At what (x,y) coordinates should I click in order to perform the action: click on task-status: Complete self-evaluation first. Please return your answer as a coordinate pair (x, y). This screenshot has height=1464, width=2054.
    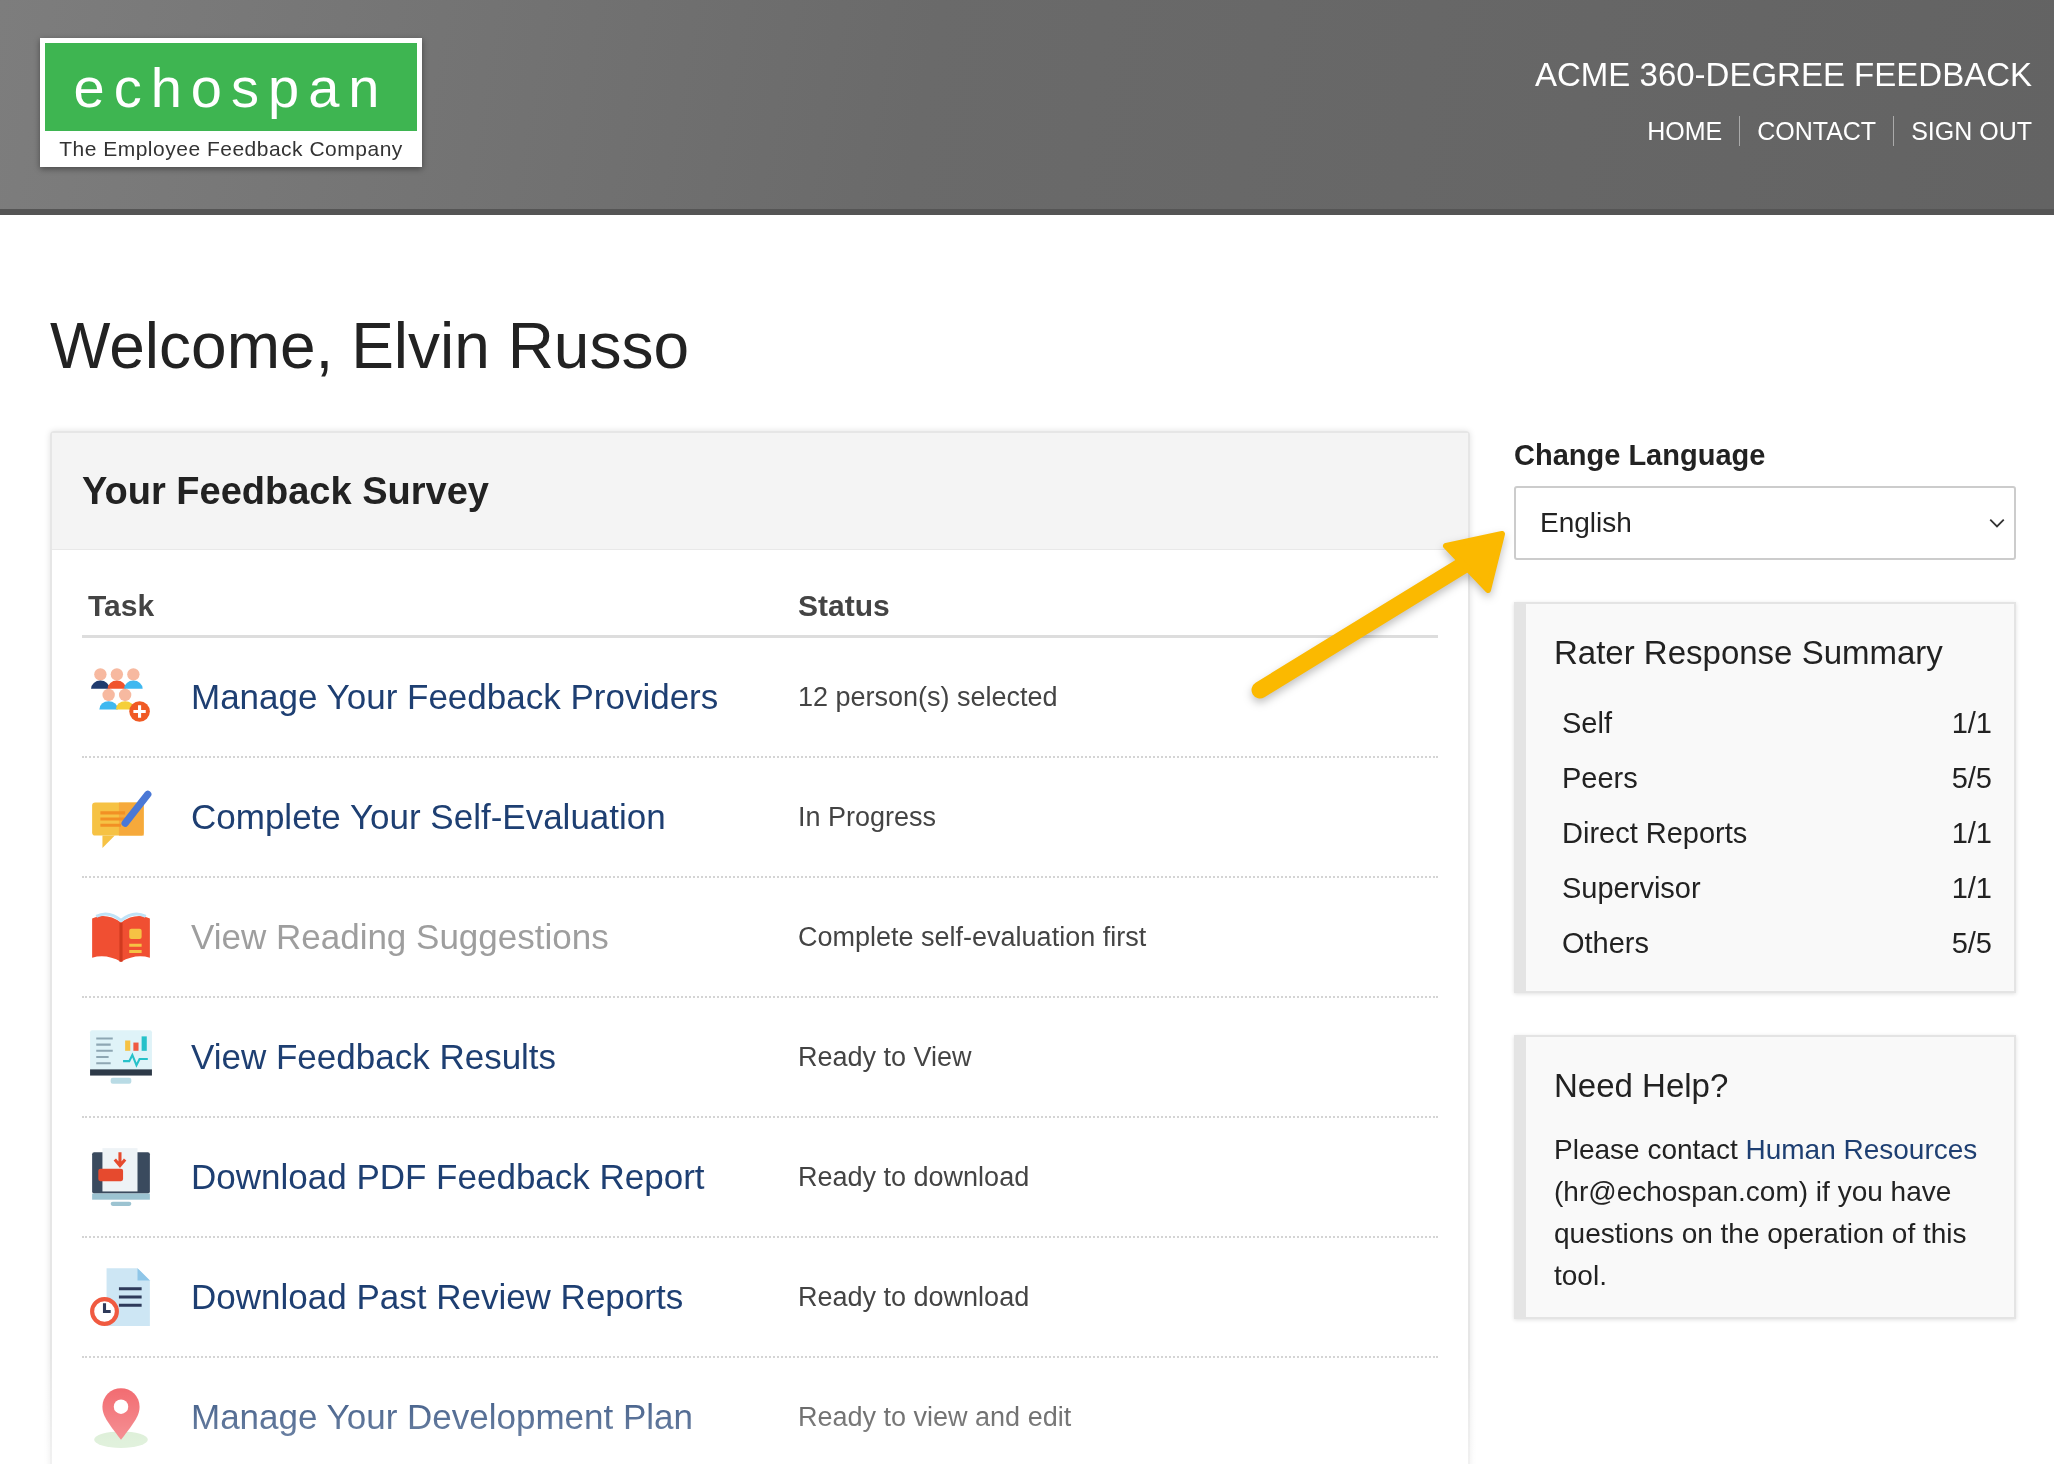
    Looking at the image, I should click on (972, 937).